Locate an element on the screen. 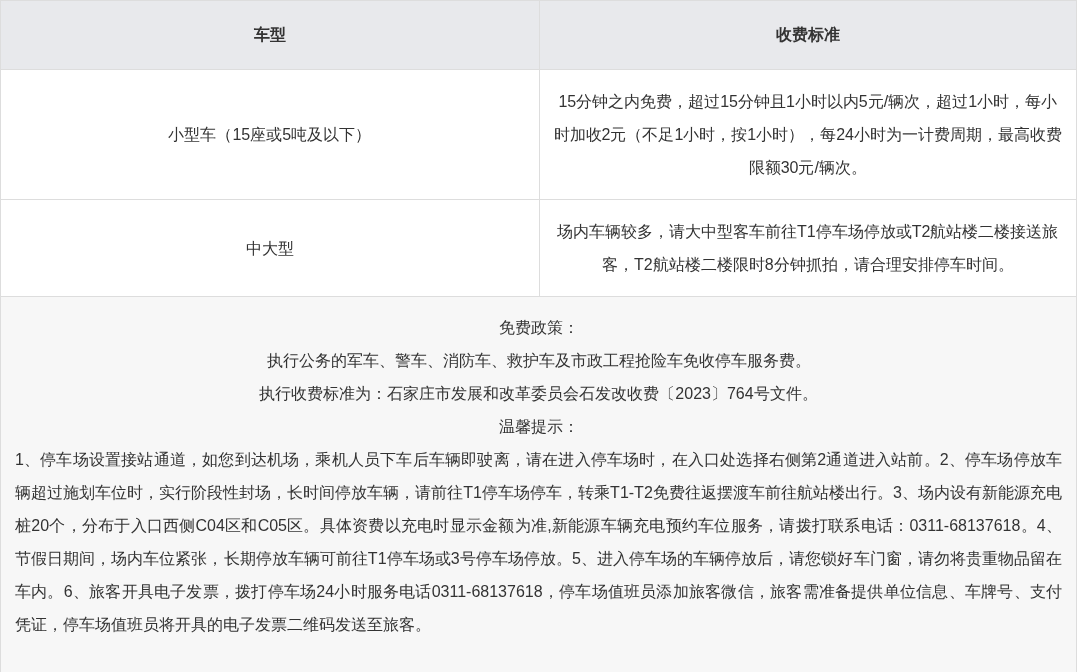 This screenshot has height=672, width=1077. note-line: 免费政策： is located at coordinates (538, 328).